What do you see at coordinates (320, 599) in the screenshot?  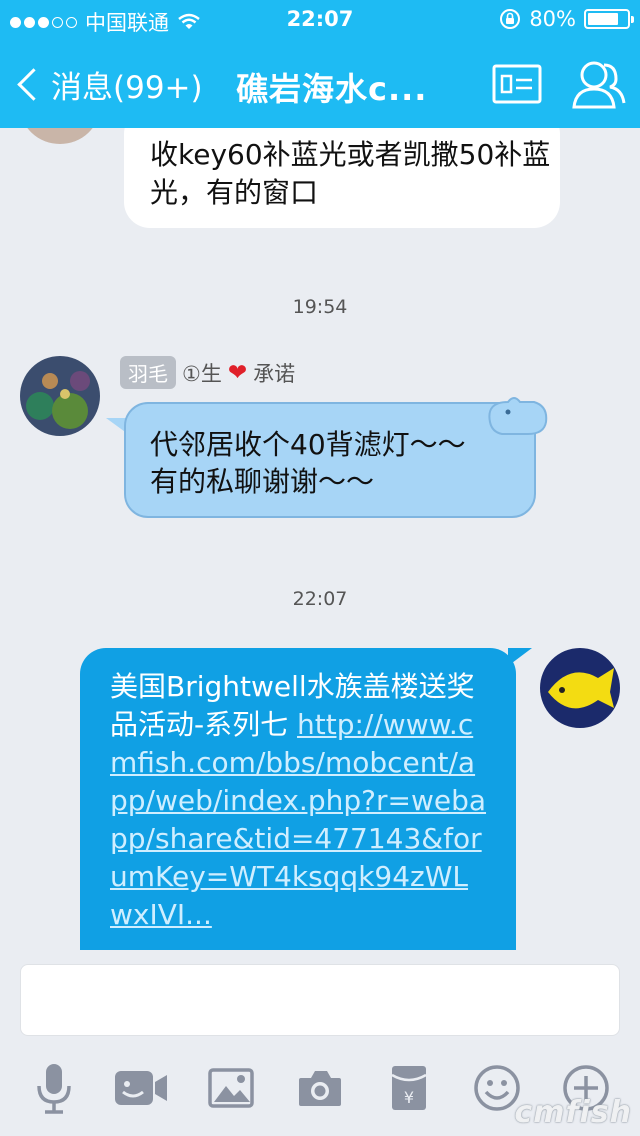 I see `message-timestamp: 22:07` at bounding box center [320, 599].